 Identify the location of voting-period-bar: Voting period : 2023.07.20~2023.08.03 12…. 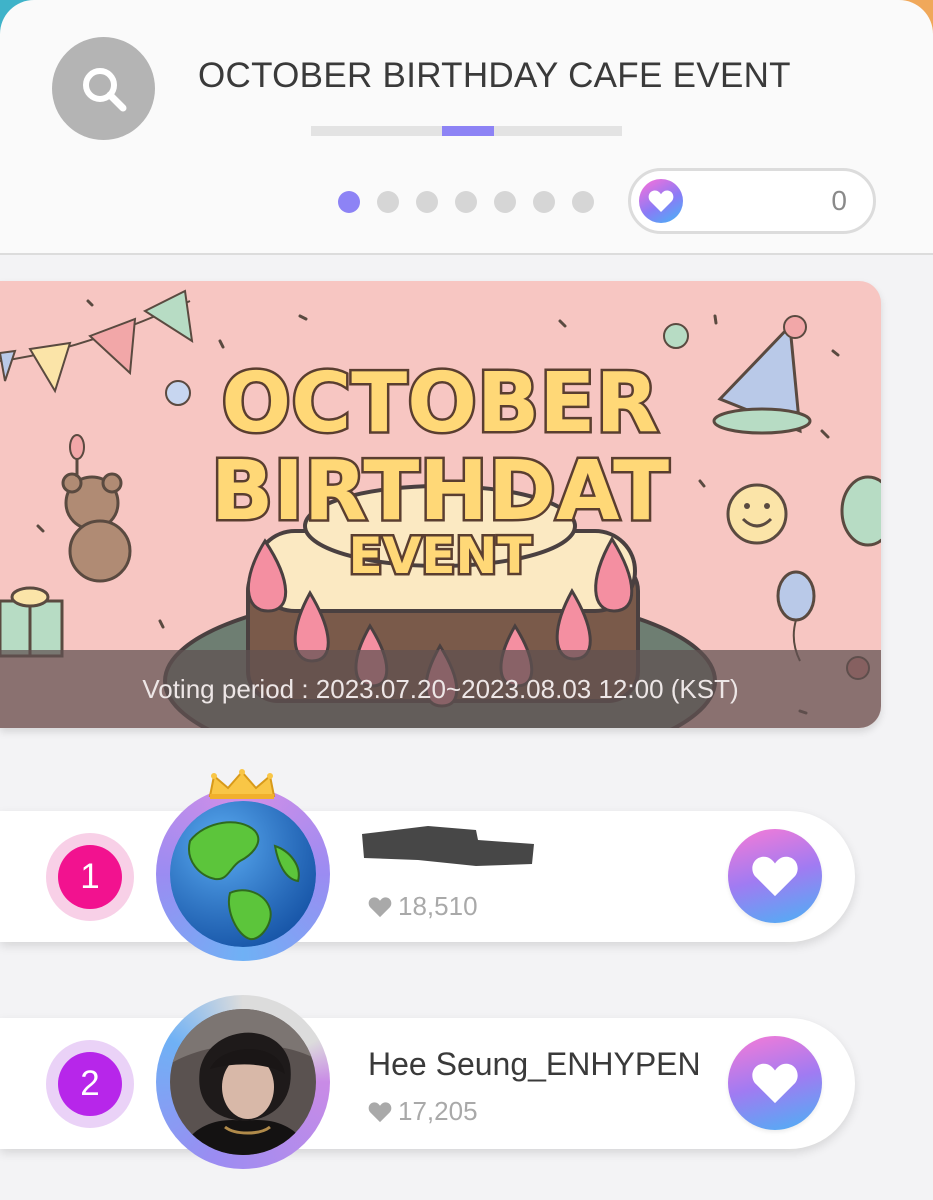
(440, 689).